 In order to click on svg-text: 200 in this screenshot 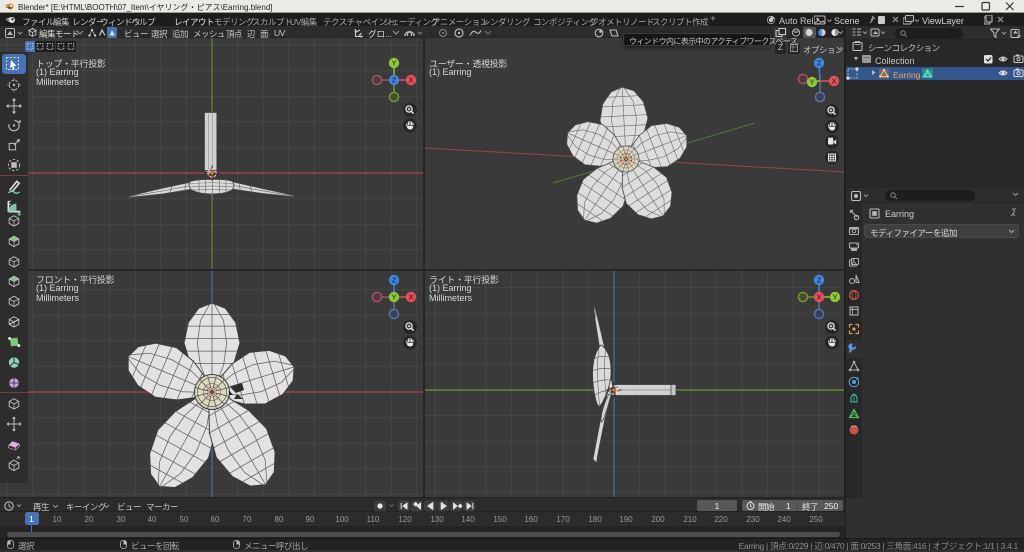, I will do `click(658, 519)`.